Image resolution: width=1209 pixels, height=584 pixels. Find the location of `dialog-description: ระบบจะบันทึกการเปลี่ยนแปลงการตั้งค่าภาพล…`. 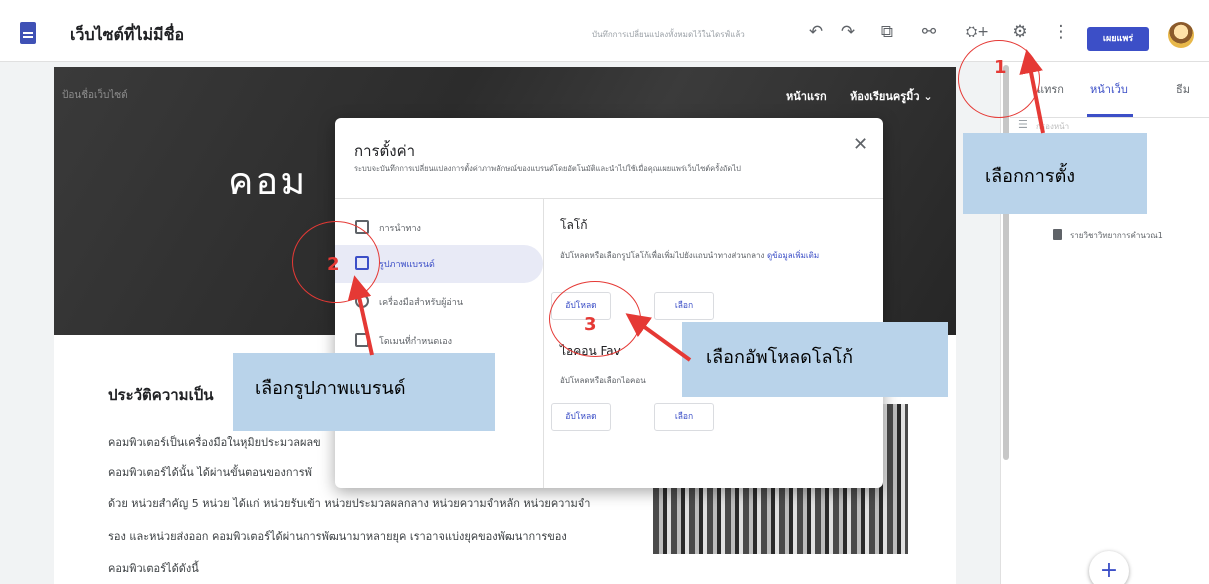

dialog-description: ระบบจะบันทึกการเปลี่ยนแปลงการตั้งค่าภาพล… is located at coordinates (547, 168).